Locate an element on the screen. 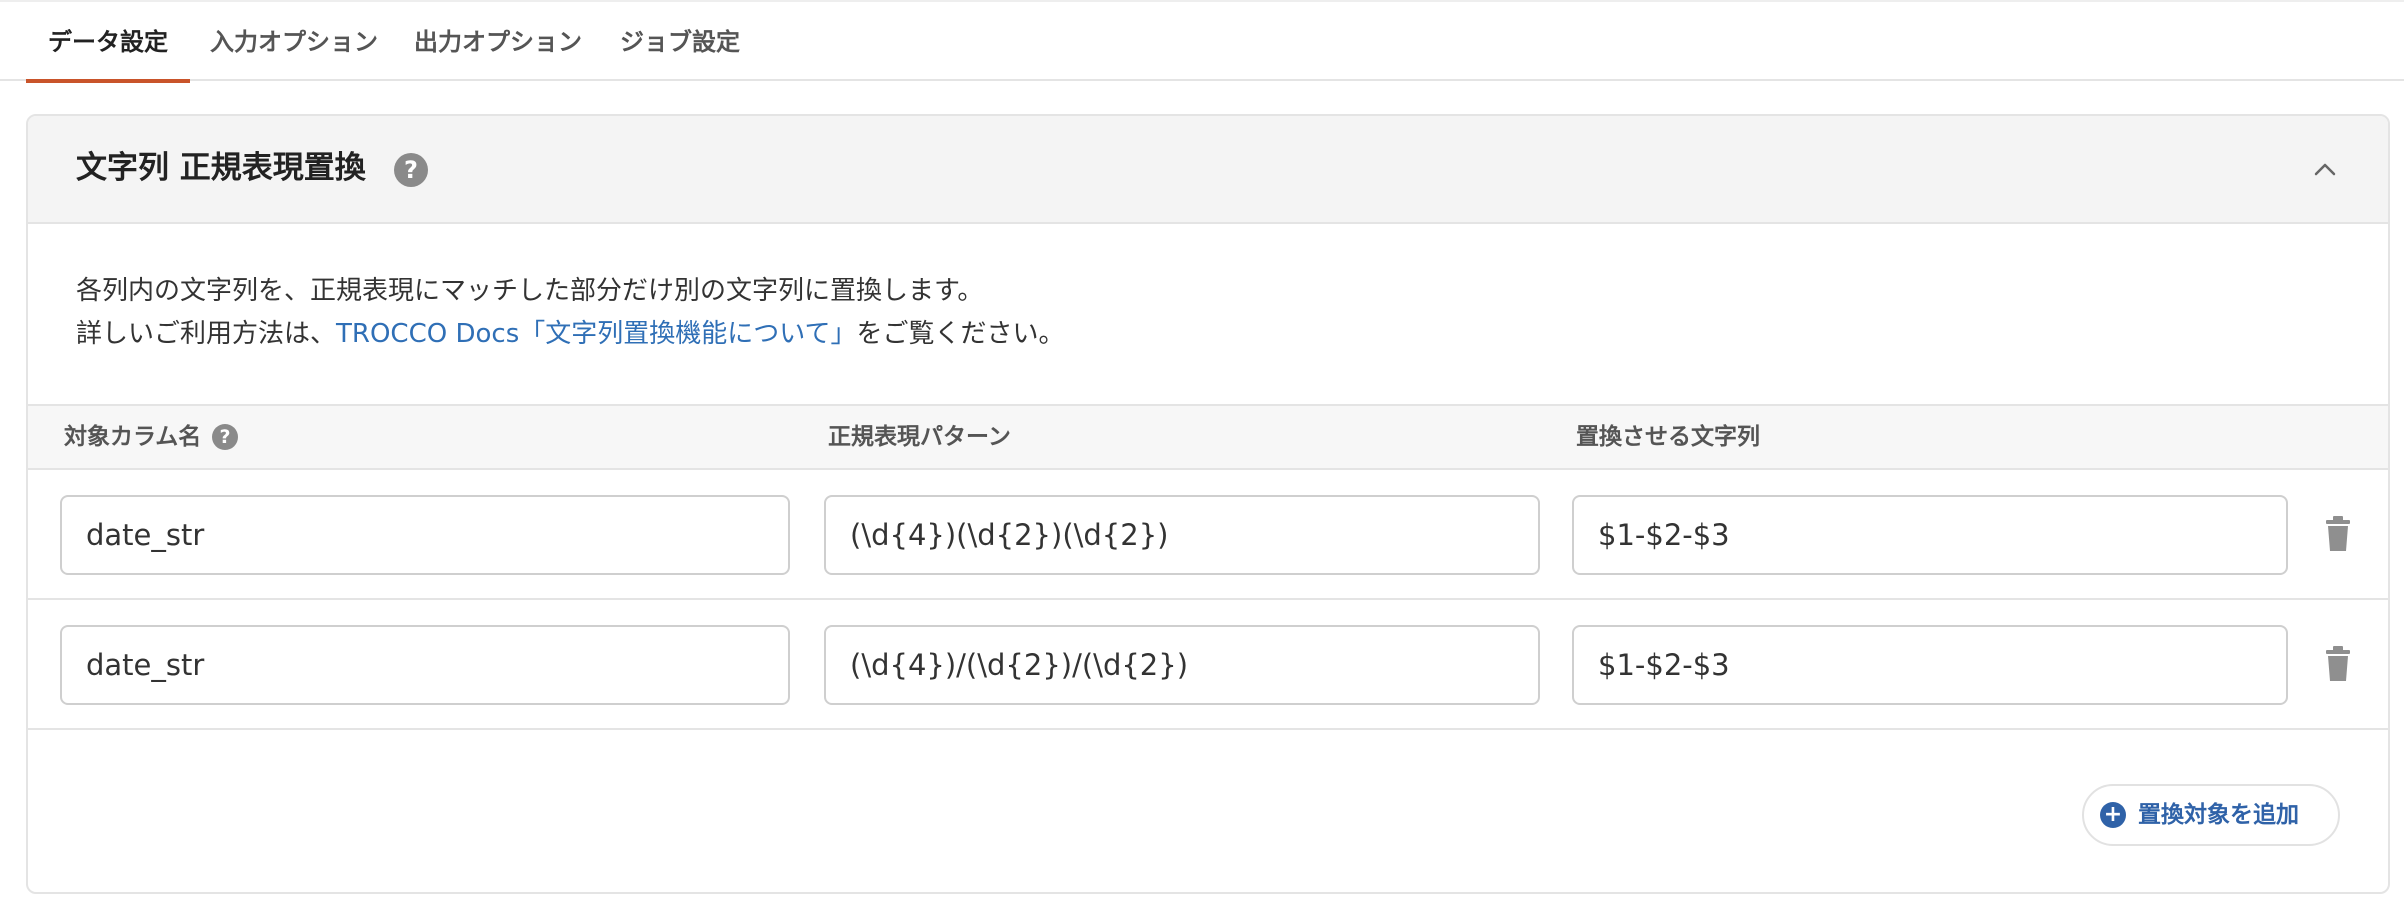  tab-input-options: 入力オプション is located at coordinates (294, 41).